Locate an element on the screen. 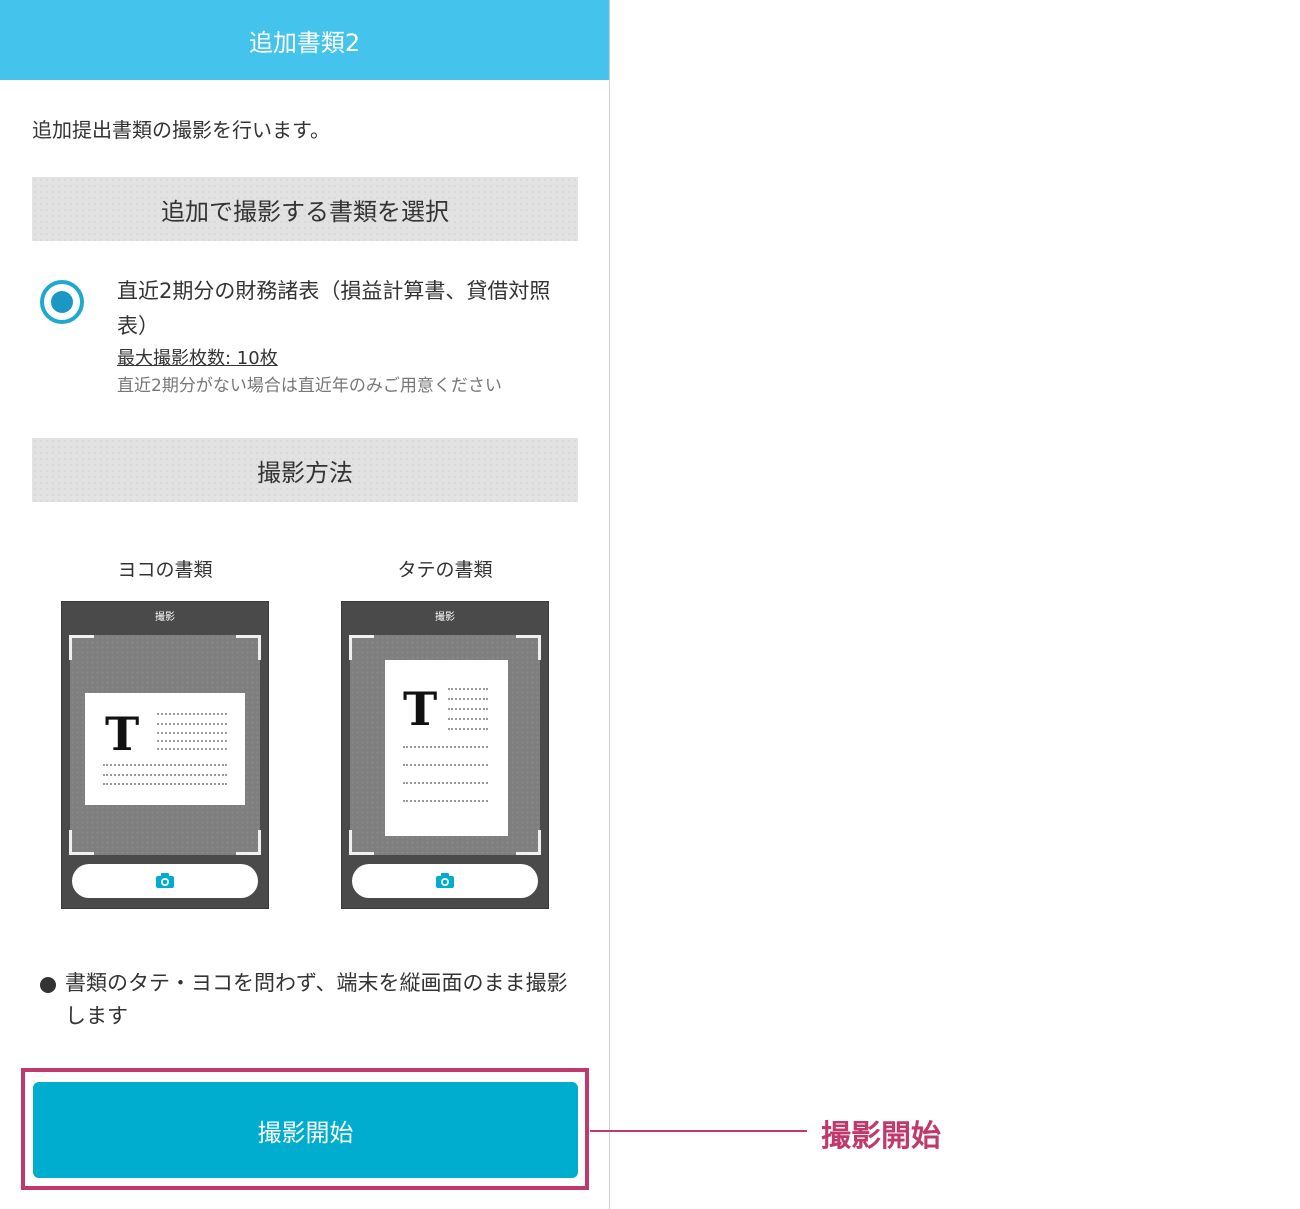 This screenshot has height=1209, width=1300. callout-label: 撮影開始 is located at coordinates (881, 1136).